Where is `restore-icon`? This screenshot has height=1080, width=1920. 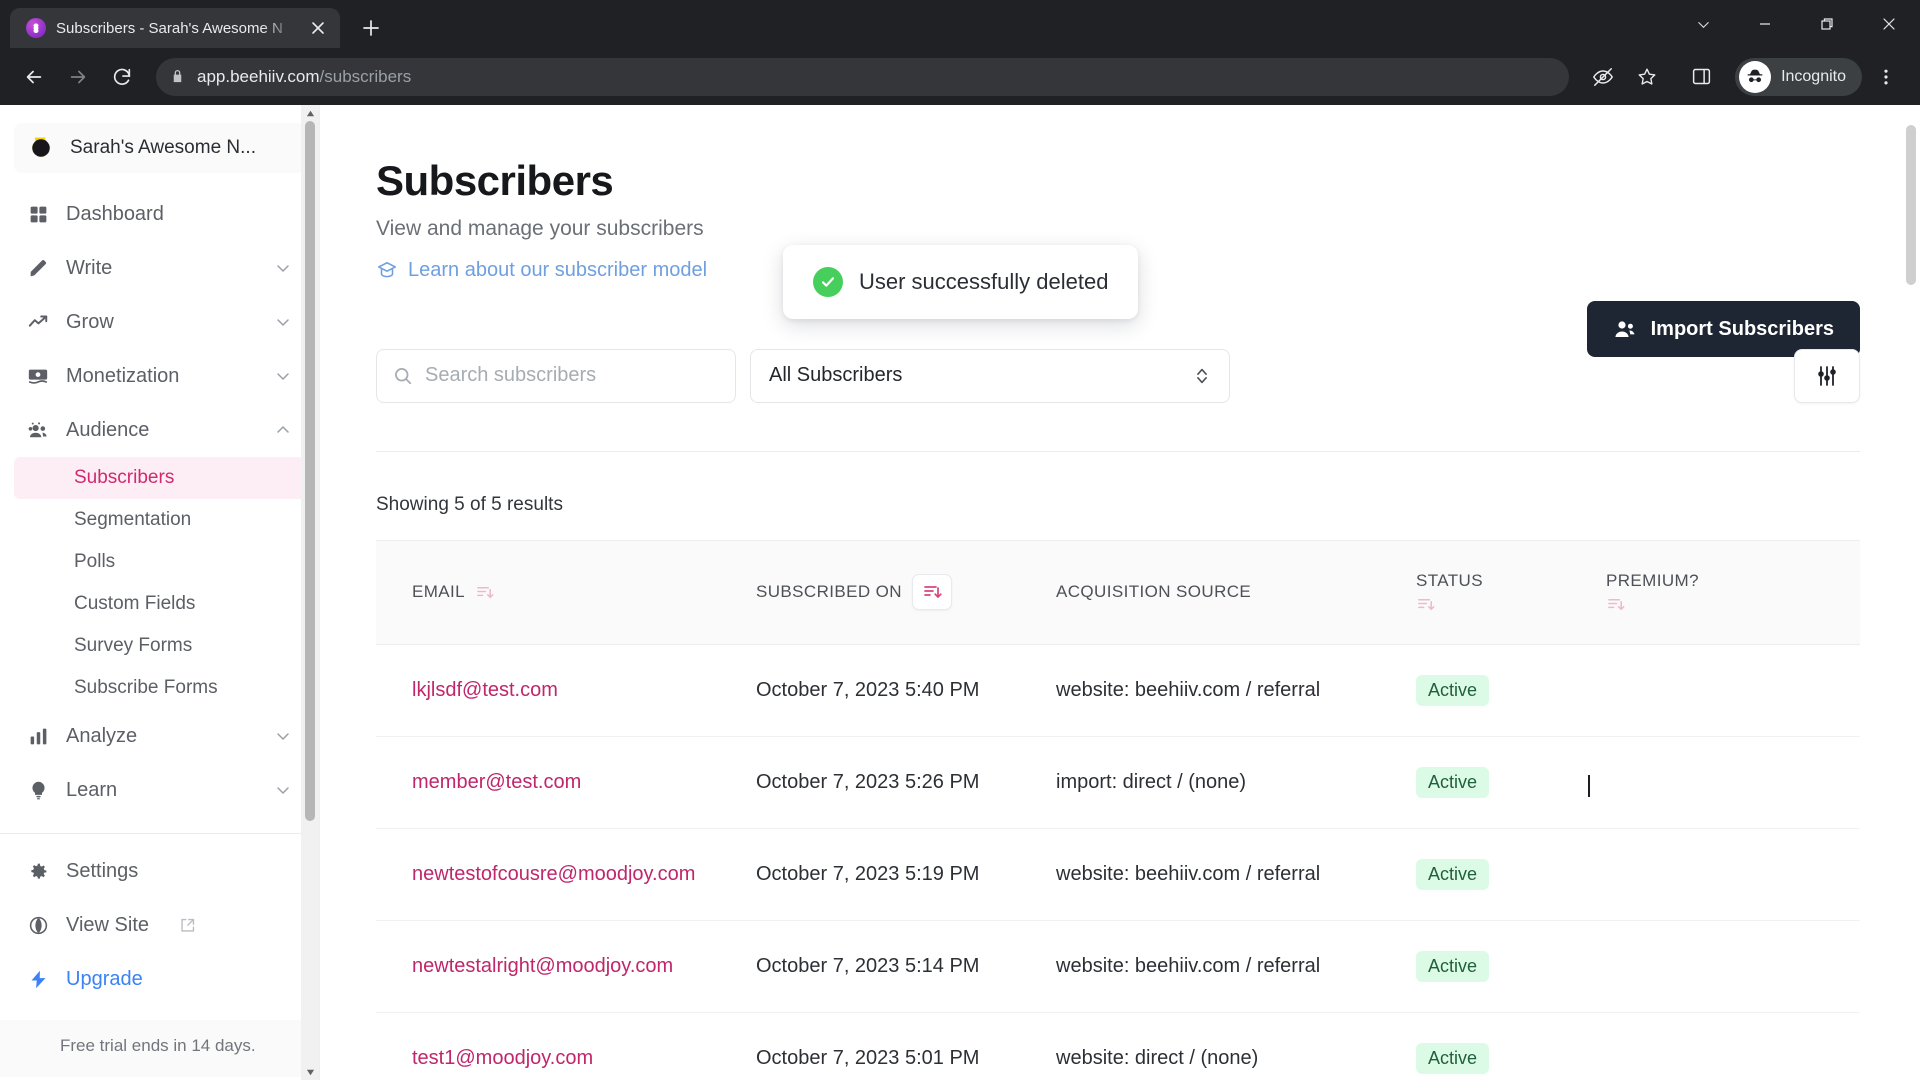
restore-icon is located at coordinates (1827, 24).